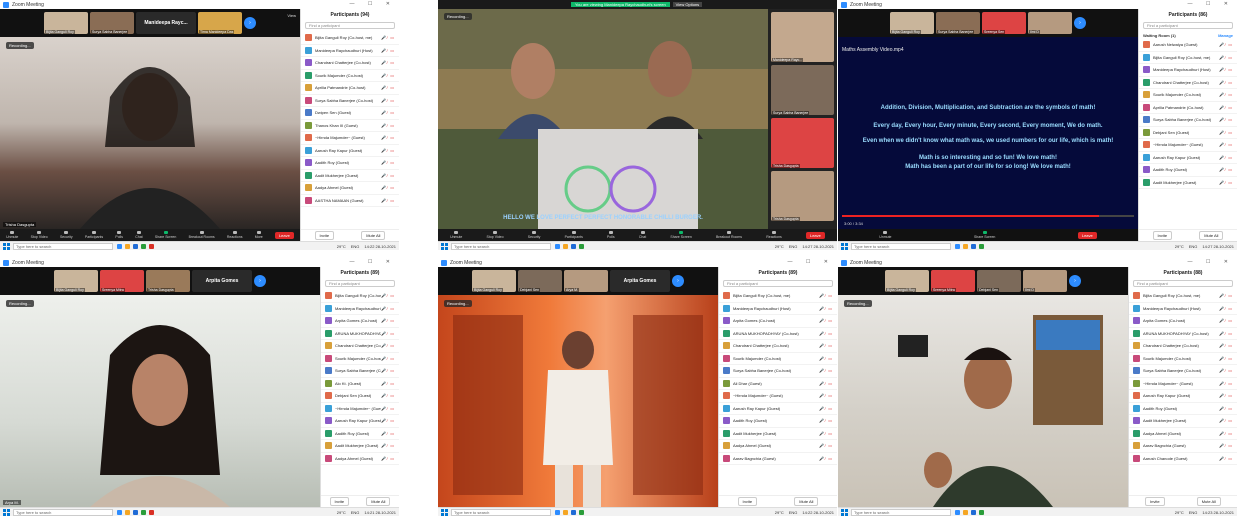  I want to click on participant-thumbnail: Bijita Ganguli Roy, so click(66, 23).